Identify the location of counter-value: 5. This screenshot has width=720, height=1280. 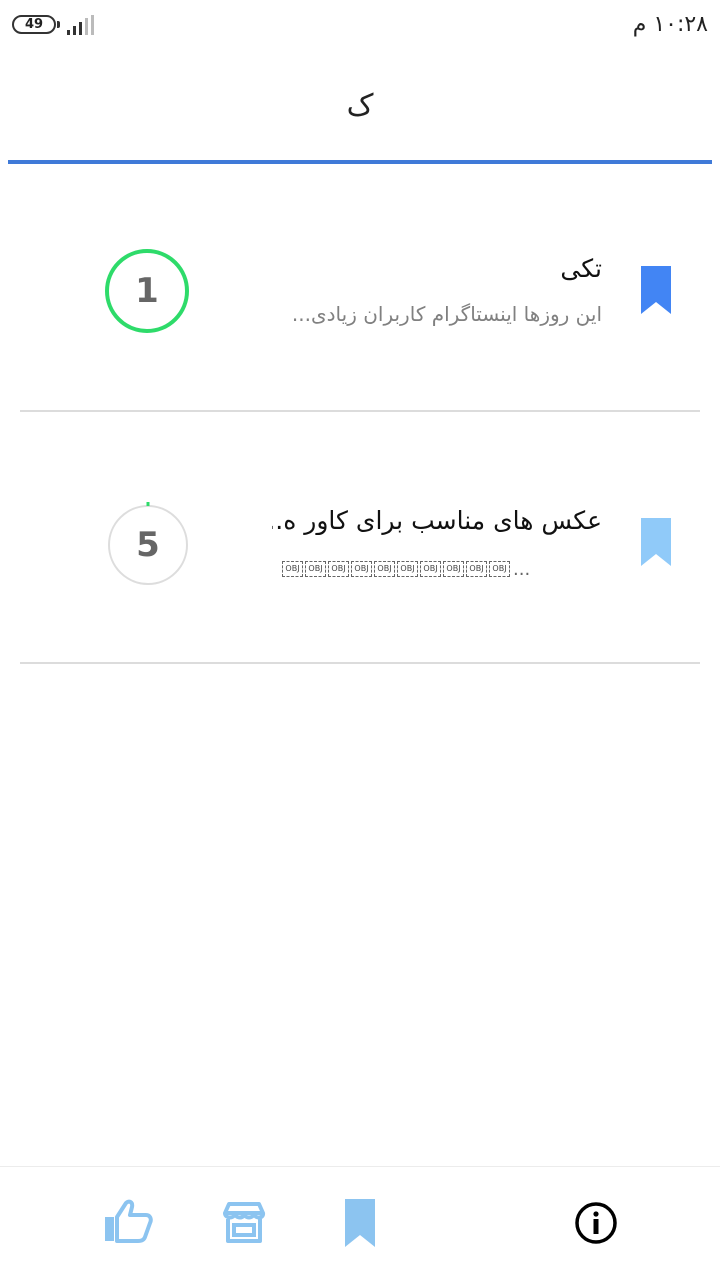
(148, 545).